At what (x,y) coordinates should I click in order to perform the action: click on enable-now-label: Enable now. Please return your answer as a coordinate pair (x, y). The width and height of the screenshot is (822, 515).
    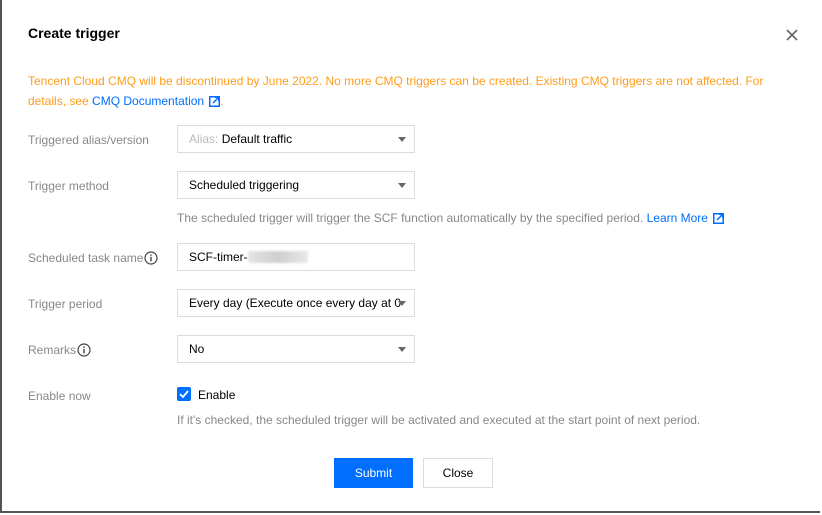
    Looking at the image, I should click on (59, 396).